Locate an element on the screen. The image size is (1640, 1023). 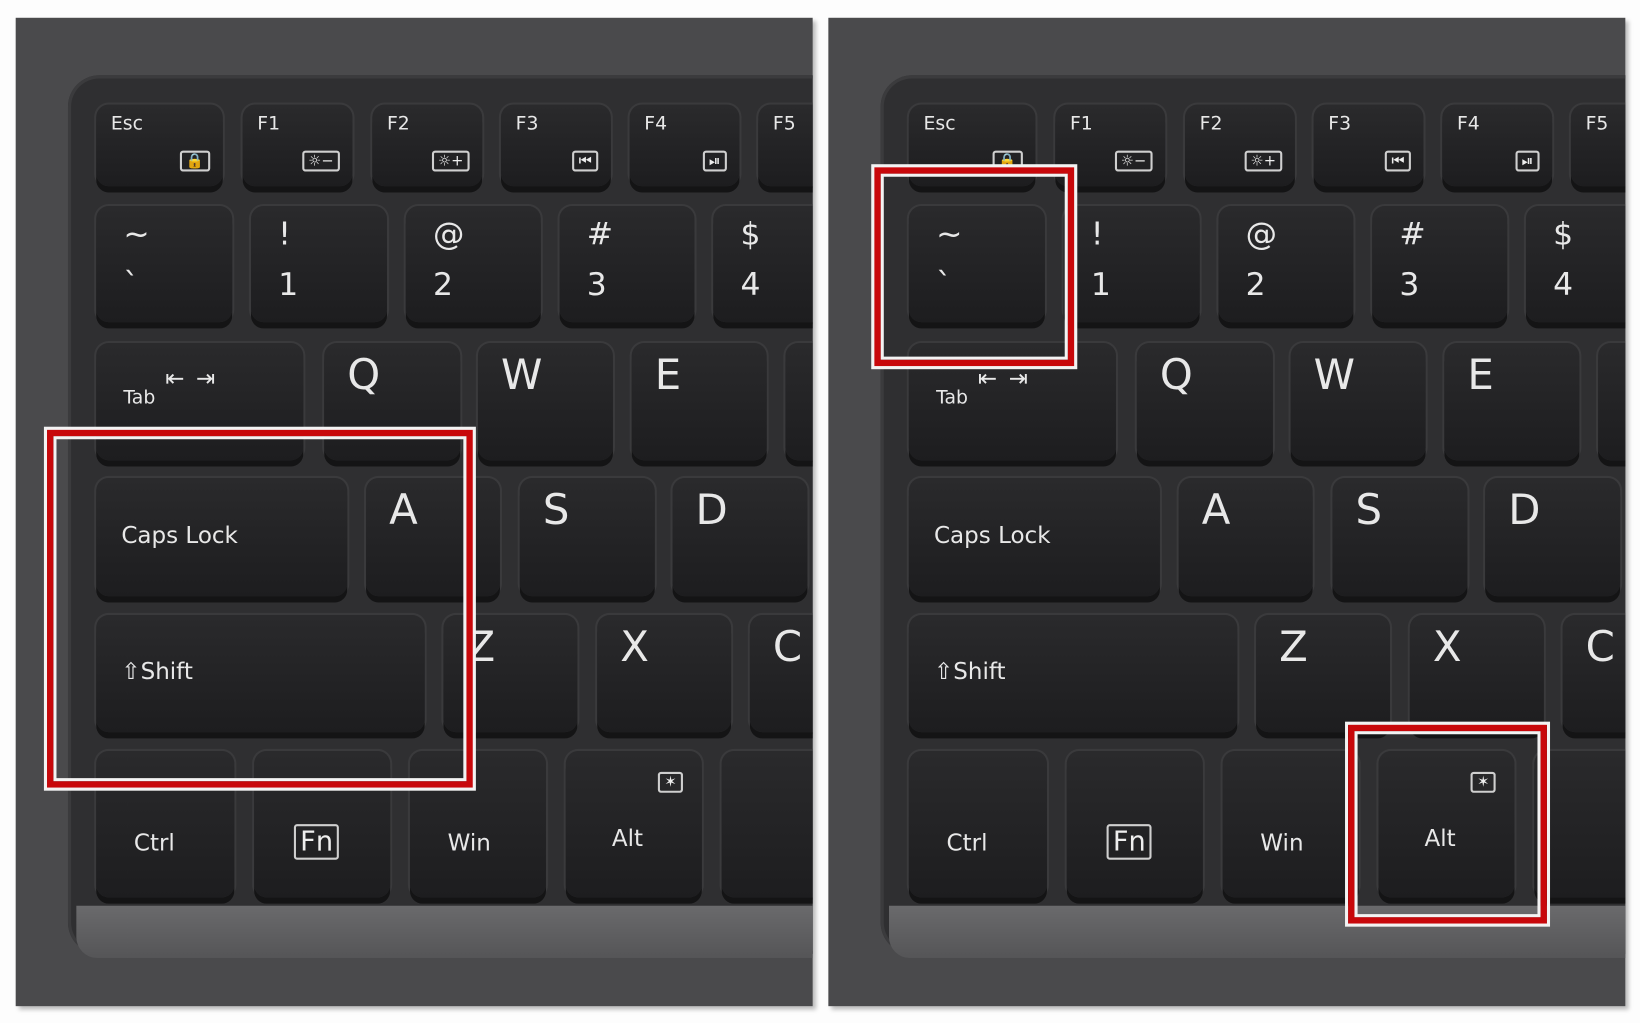
key-x: X is located at coordinates (664, 673).